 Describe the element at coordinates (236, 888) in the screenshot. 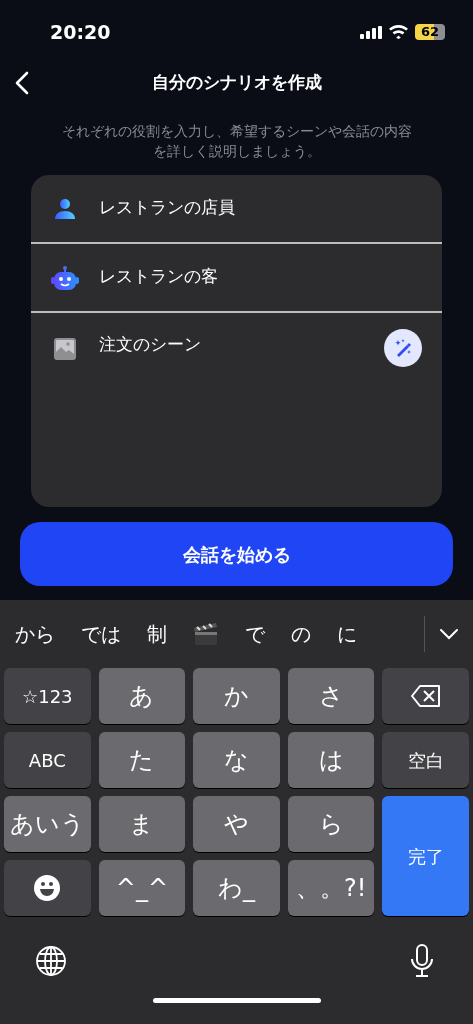

I see `keyboard-key: わ_` at that location.